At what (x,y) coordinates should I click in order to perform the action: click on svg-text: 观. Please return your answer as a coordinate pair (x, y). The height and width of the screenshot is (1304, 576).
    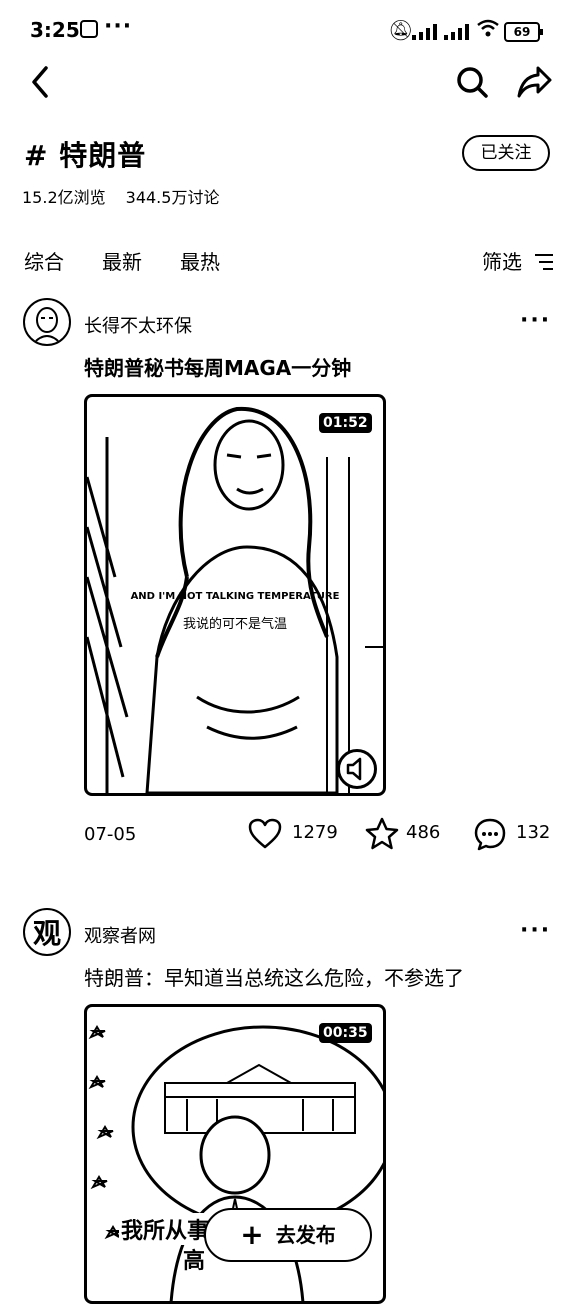
    Looking at the image, I should click on (47, 933).